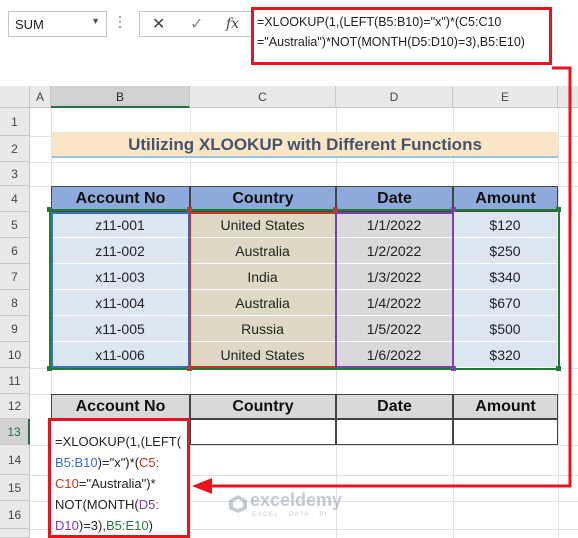 This screenshot has height=538, width=578. What do you see at coordinates (117, 483) in the screenshot?
I see `formula-text: ="Australia")*` at bounding box center [117, 483].